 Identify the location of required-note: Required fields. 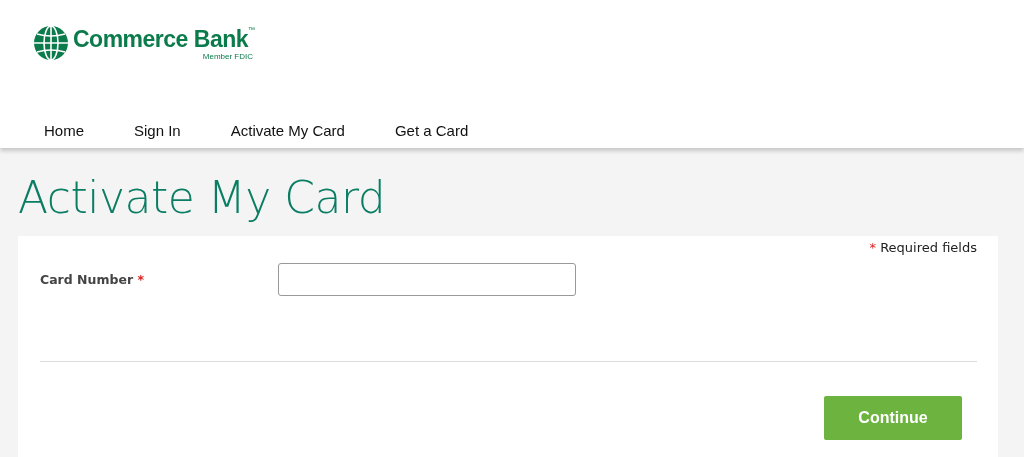
(928, 247).